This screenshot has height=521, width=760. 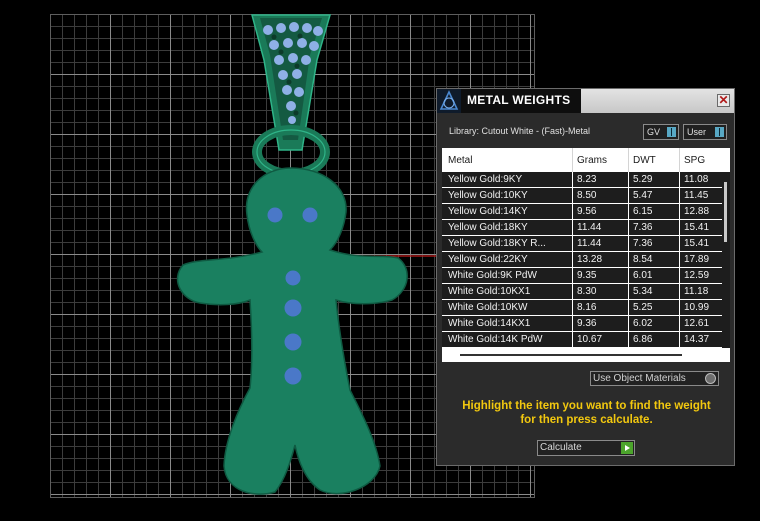 What do you see at coordinates (627, 448) in the screenshot?
I see `play-arrow-icon` at bounding box center [627, 448].